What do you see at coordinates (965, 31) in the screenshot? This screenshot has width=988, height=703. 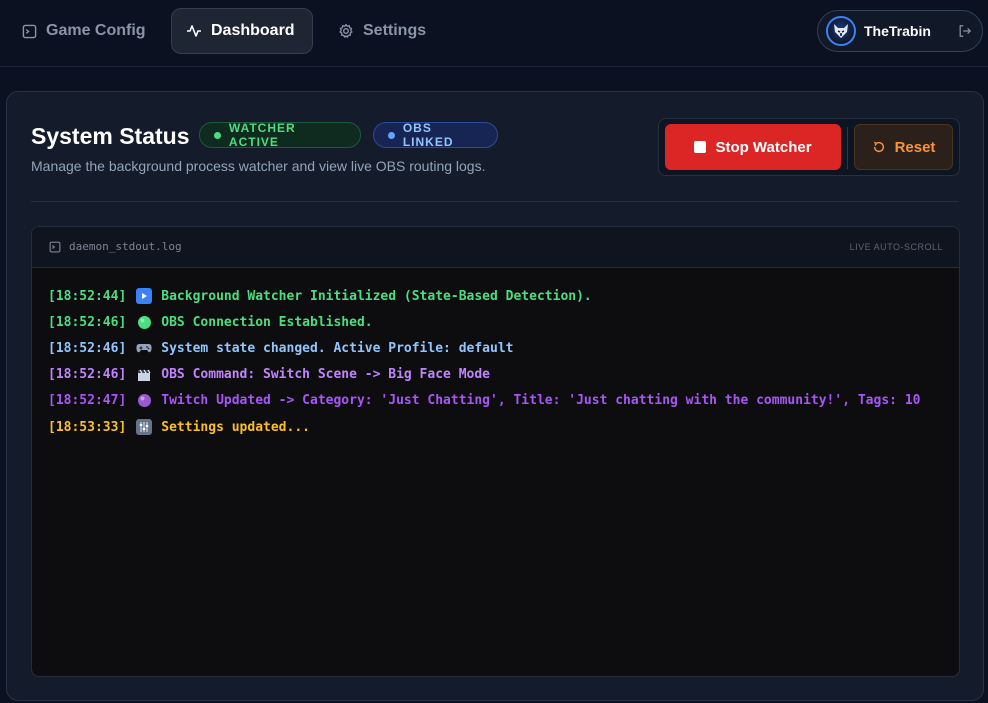 I see `logout-icon` at bounding box center [965, 31].